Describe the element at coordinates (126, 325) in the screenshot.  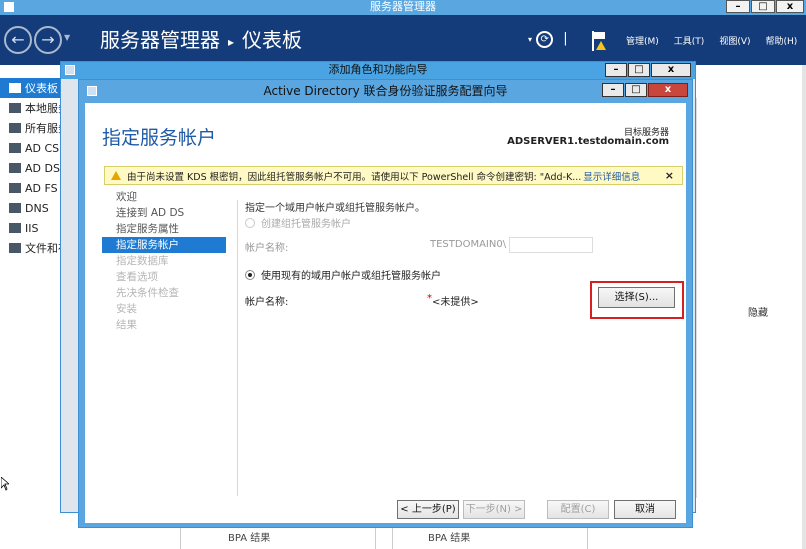
I see `step-results: 结果` at that location.